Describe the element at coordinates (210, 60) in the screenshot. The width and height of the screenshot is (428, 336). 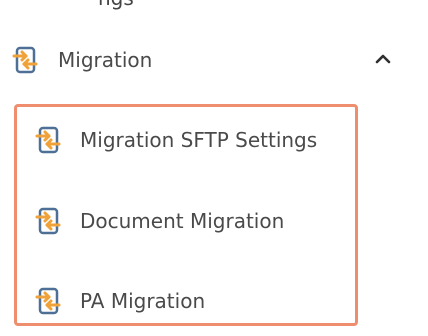
I see `migration-menu-header: Migration` at that location.